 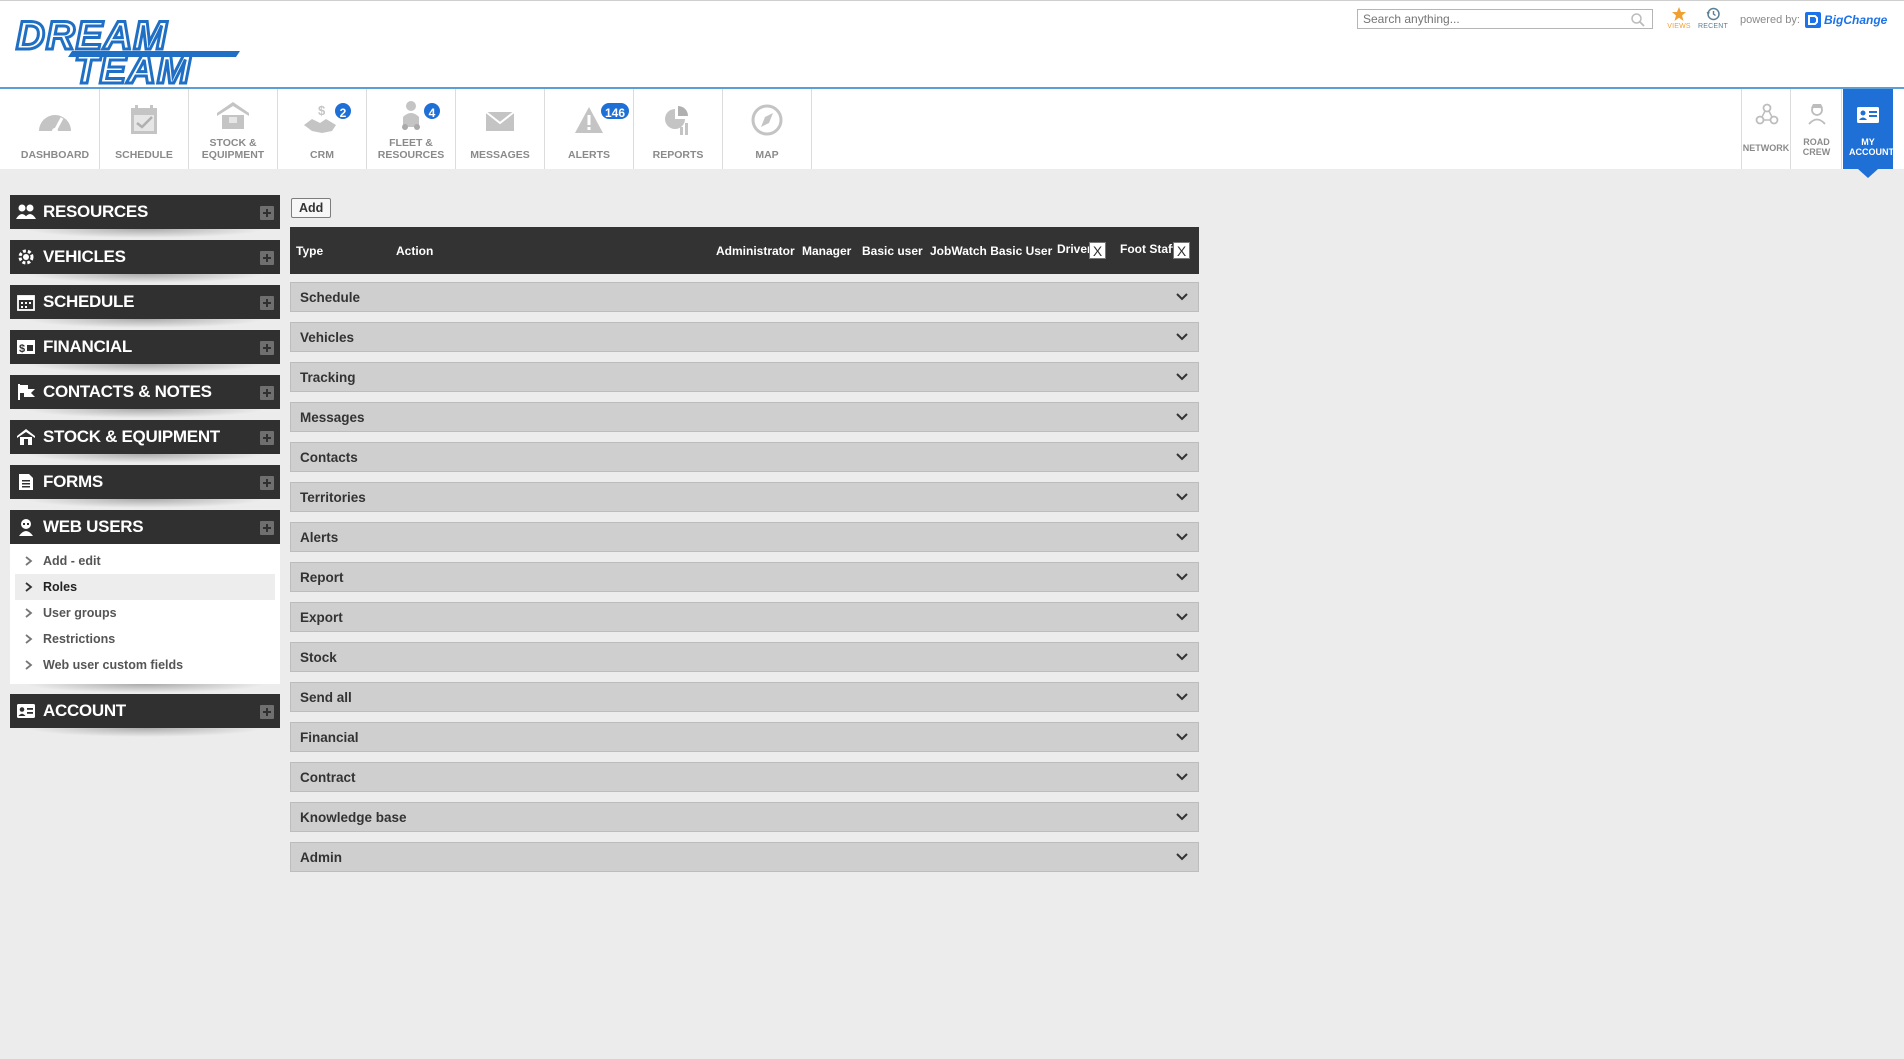 What do you see at coordinates (145, 561) in the screenshot?
I see `submenu-add-edit: Add - edit` at bounding box center [145, 561].